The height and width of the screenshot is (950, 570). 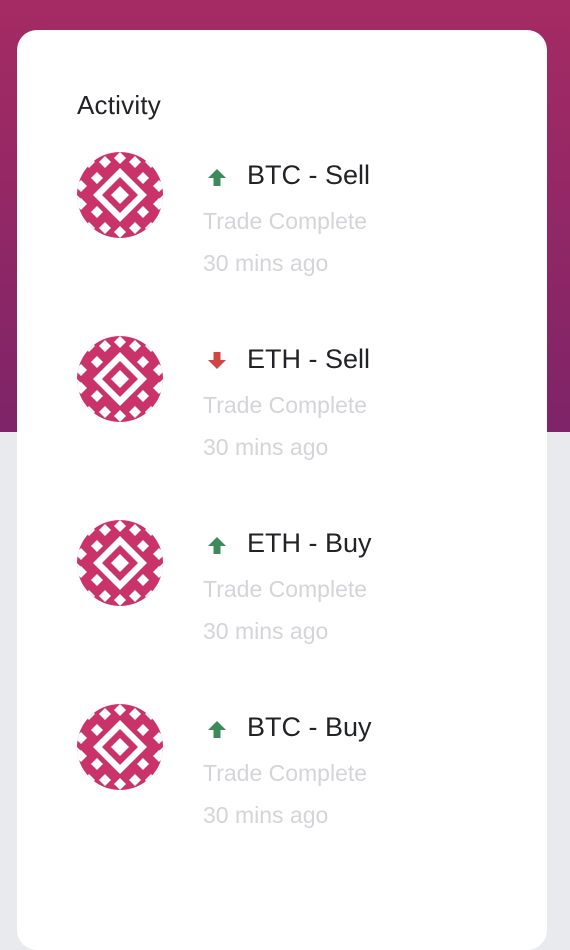 I want to click on activity-item-title: ETH - Buy, so click(x=309, y=543).